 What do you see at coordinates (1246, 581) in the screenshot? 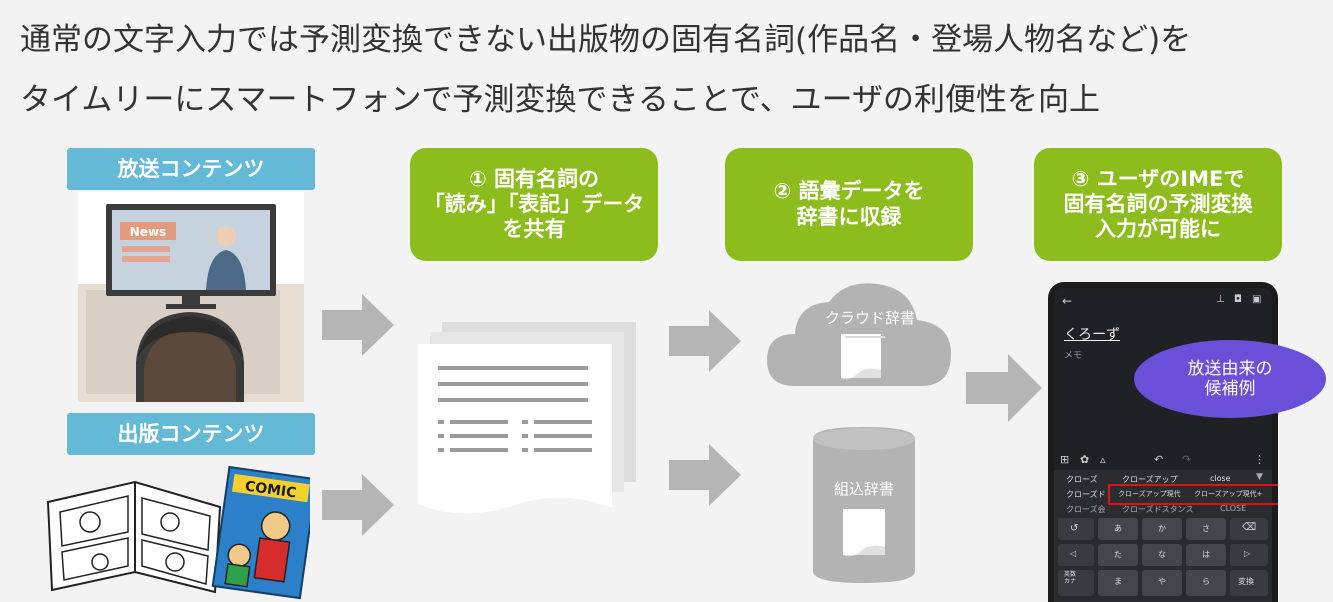
I see `convert-key-label: 変換` at bounding box center [1246, 581].